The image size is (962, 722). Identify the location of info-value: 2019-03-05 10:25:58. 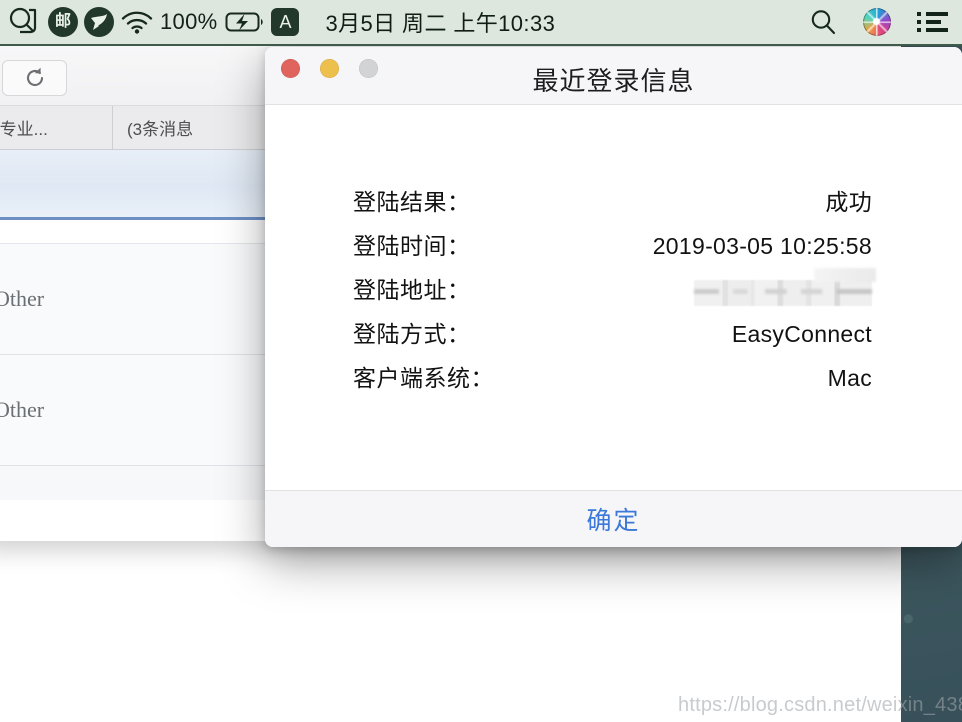
(762, 246).